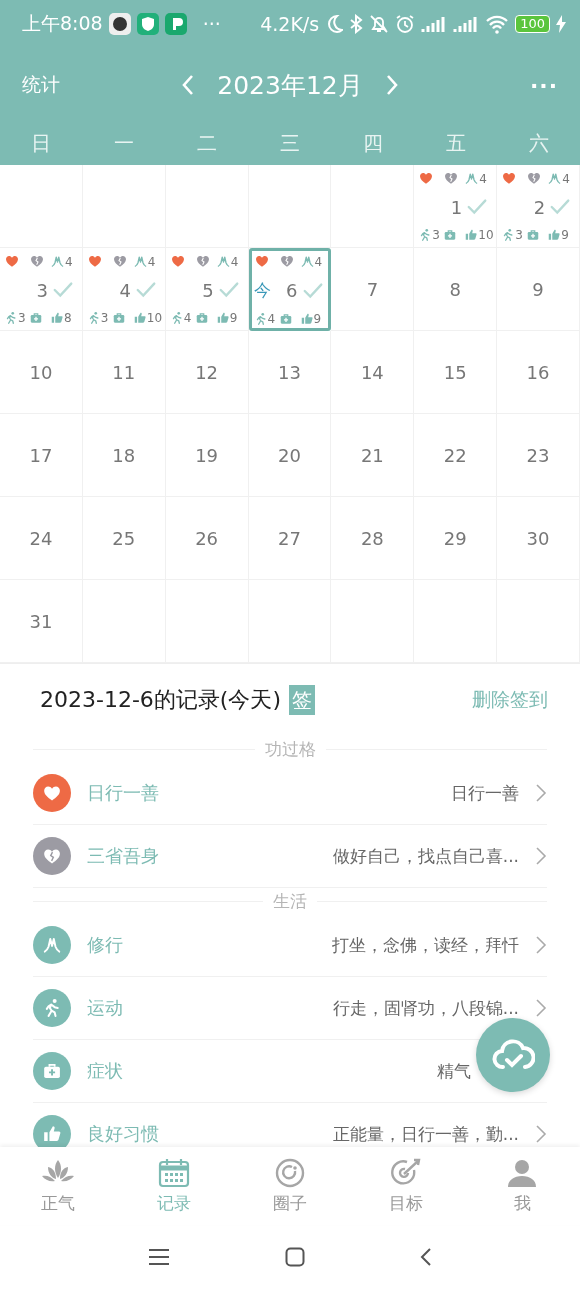  Describe the element at coordinates (175, 24) in the screenshot. I see `app-icon` at that location.